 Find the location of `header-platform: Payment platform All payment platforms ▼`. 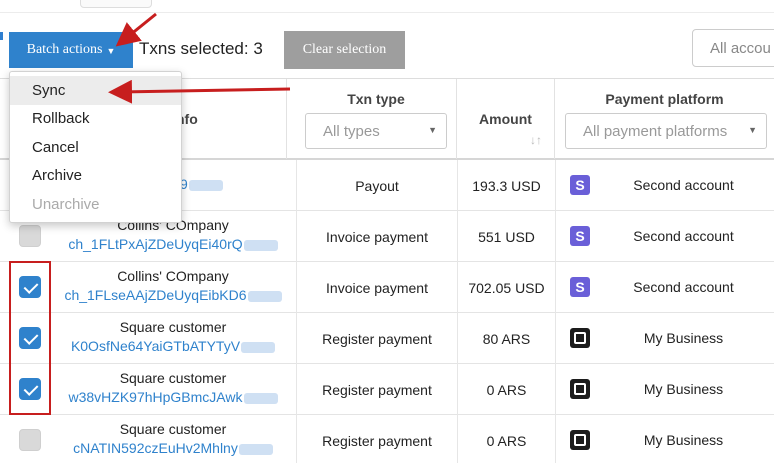

header-platform: Payment platform All payment platforms ▼ is located at coordinates (664, 119).